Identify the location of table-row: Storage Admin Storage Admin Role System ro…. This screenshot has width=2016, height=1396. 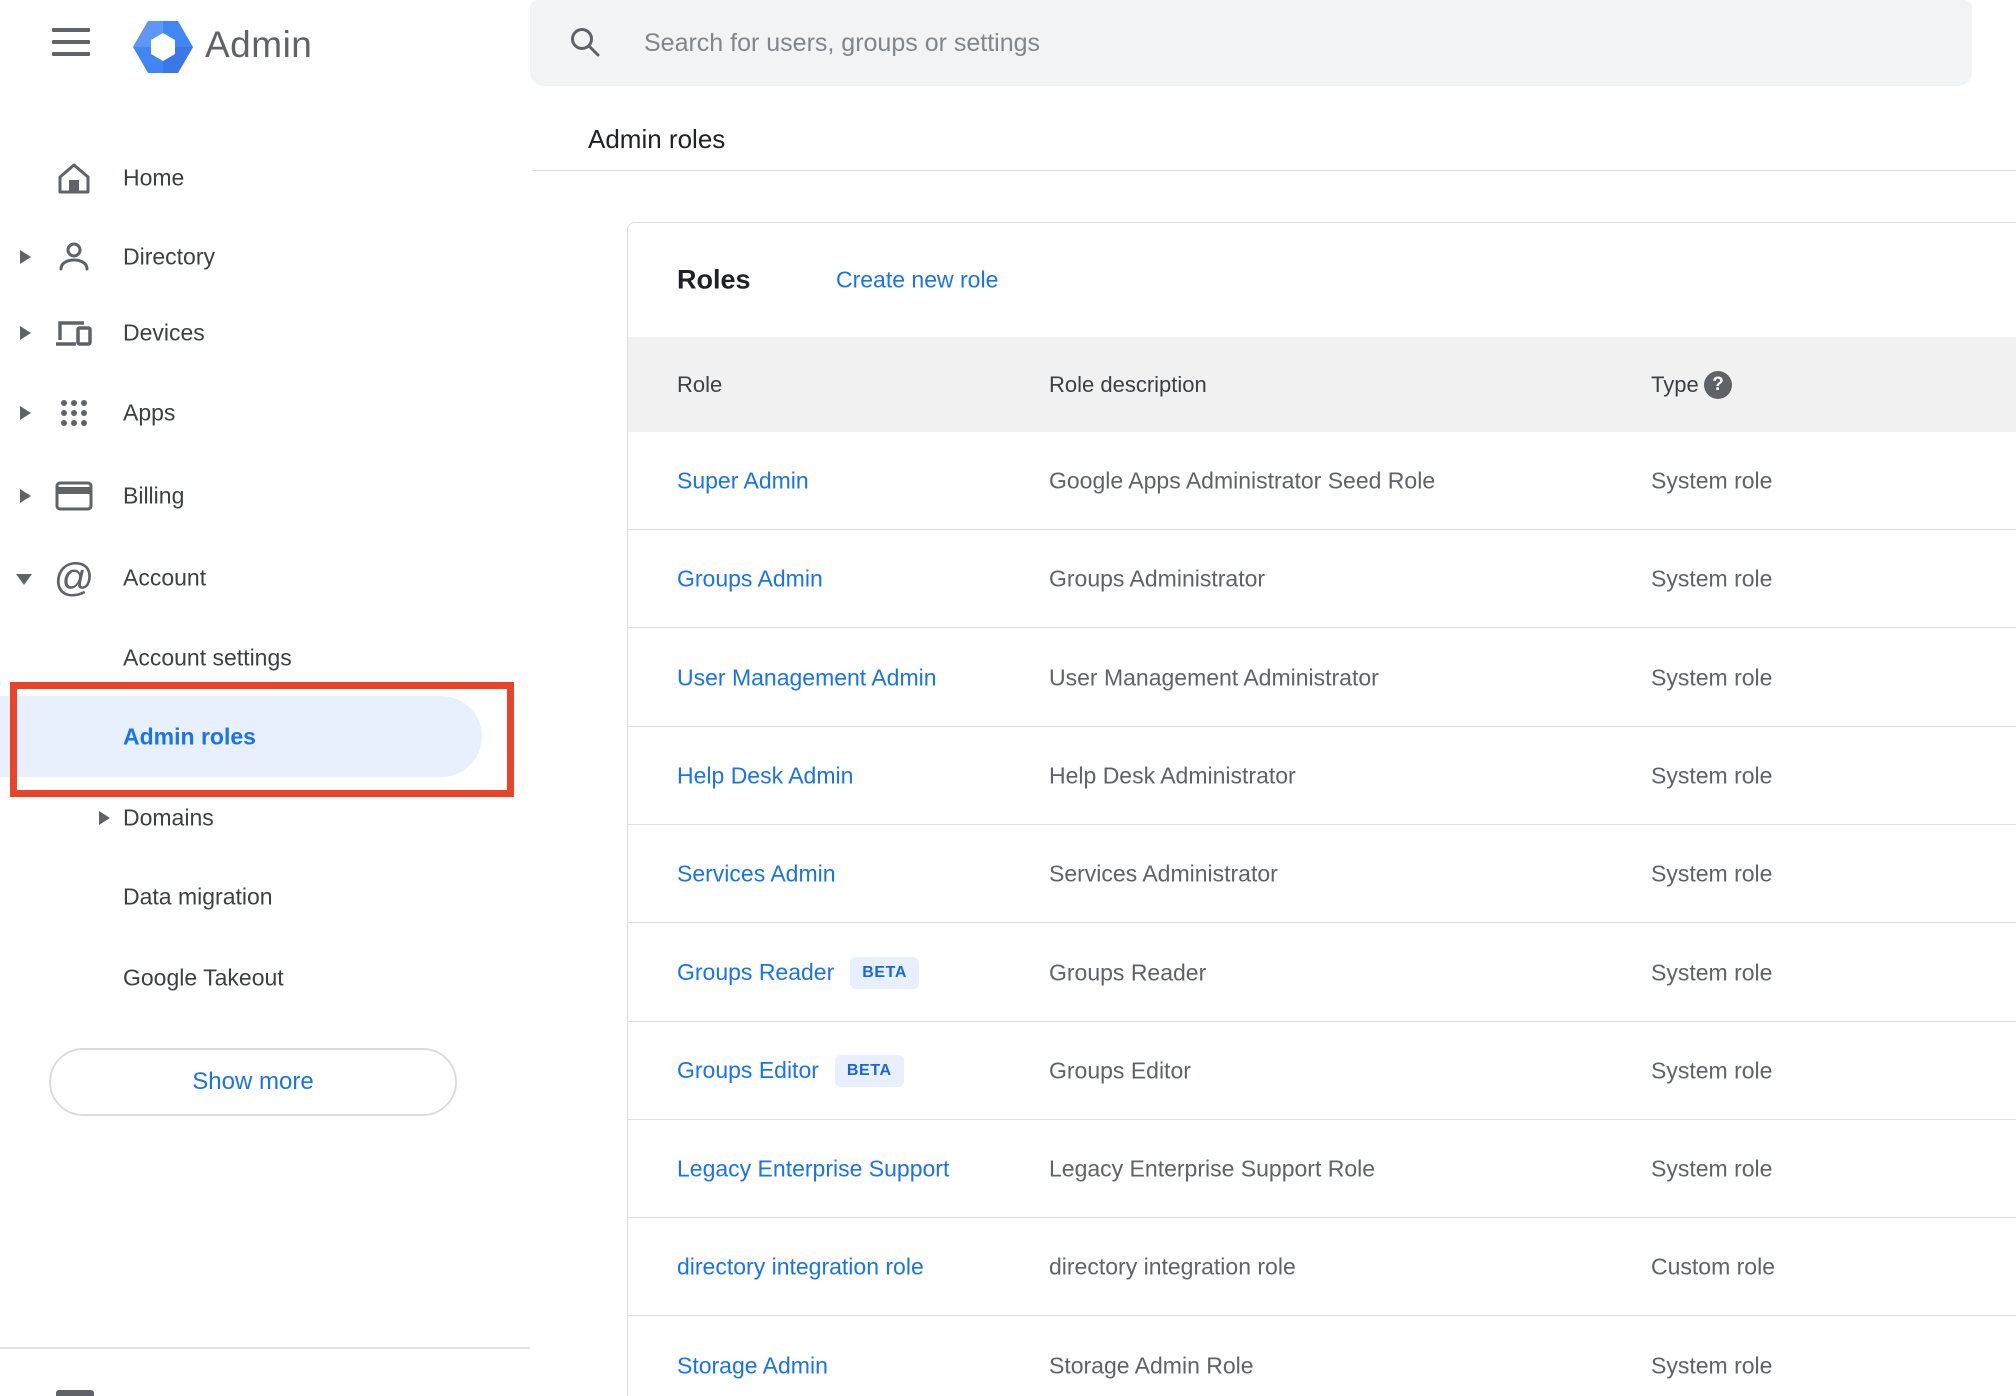
(1322, 1356).